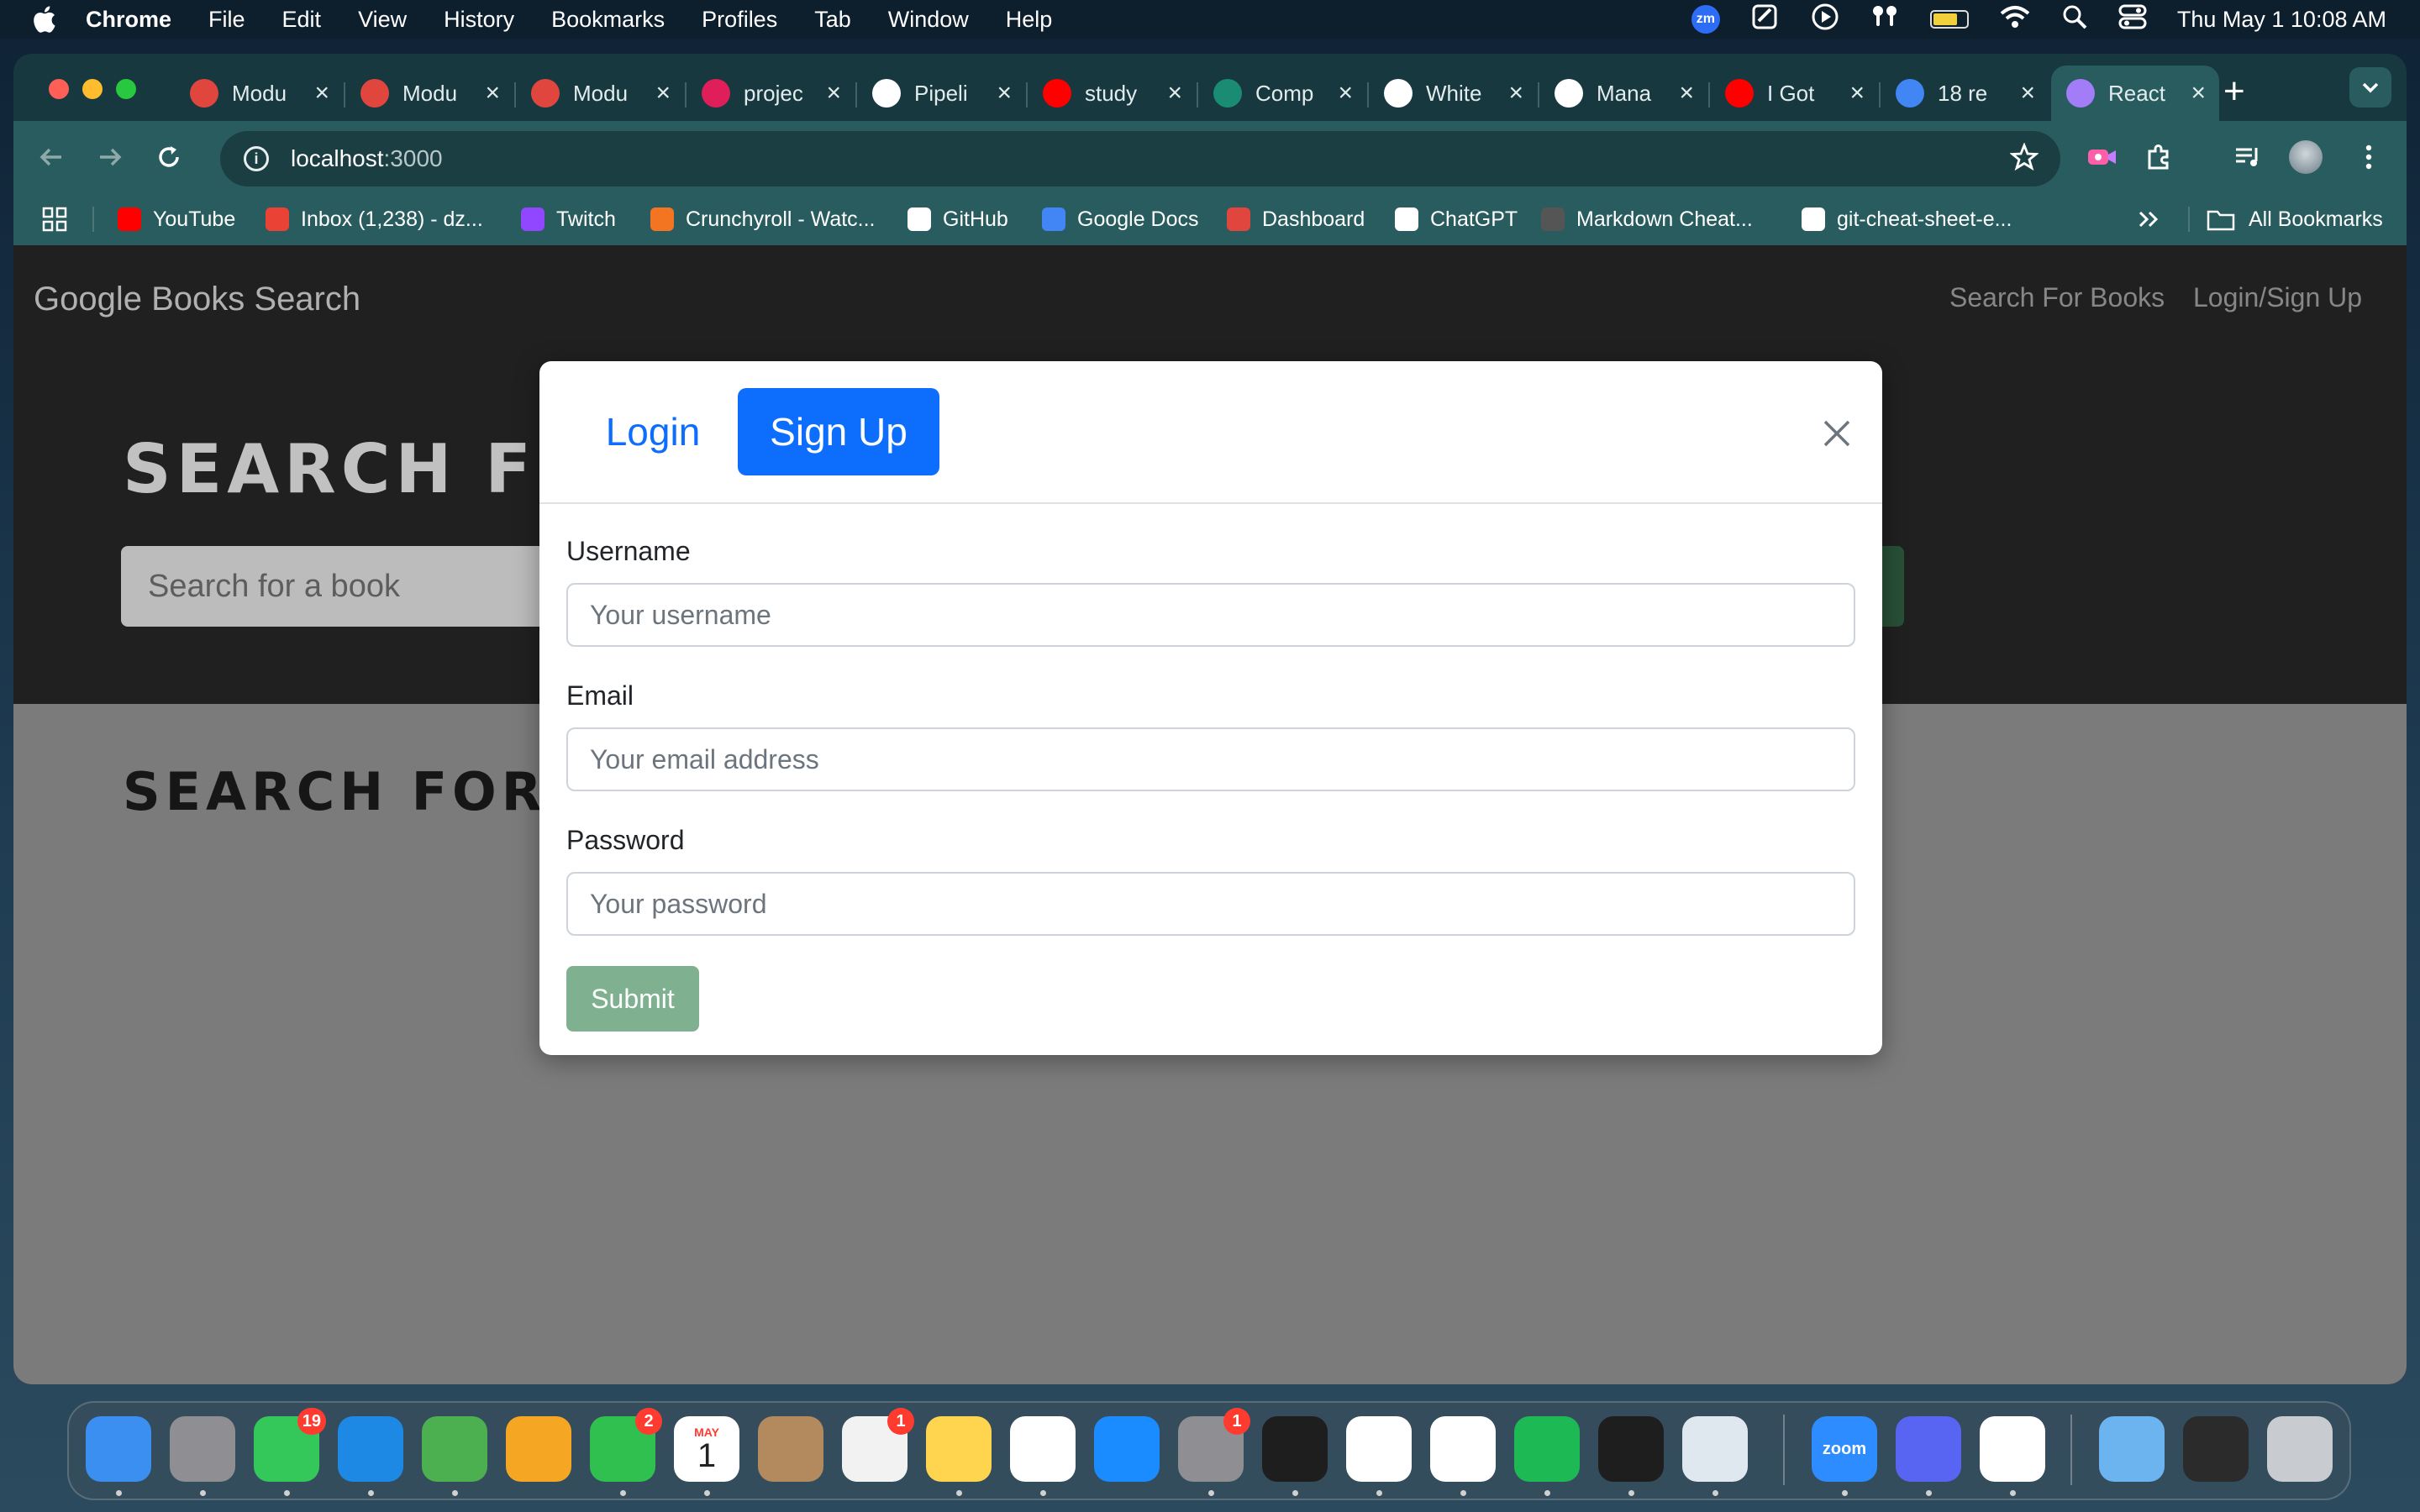 The width and height of the screenshot is (2420, 1512). Describe the element at coordinates (1949, 19) in the screenshot. I see `battery-icon` at that location.